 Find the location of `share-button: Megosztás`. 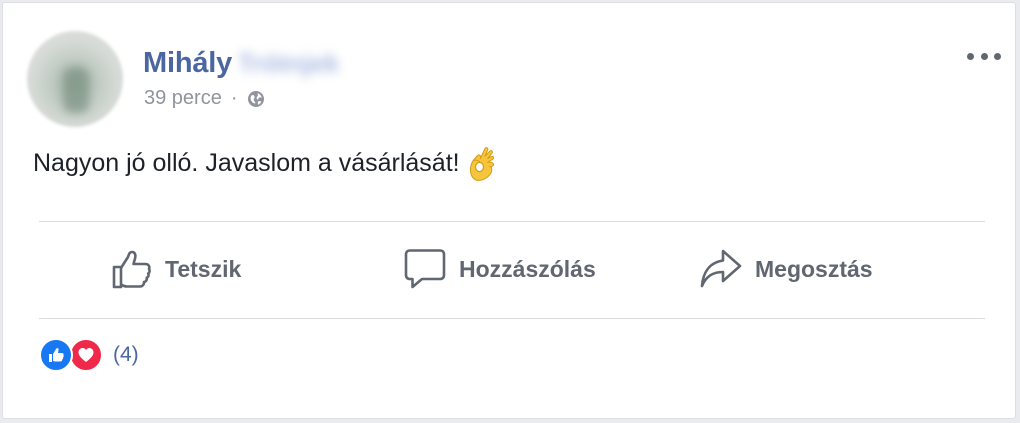

share-button: Megosztás is located at coordinates (786, 269).